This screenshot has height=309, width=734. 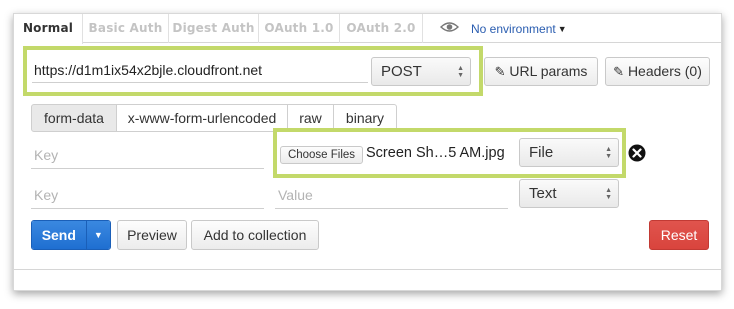 I want to click on value-type-select: Text ▲ ▼, so click(x=569, y=193).